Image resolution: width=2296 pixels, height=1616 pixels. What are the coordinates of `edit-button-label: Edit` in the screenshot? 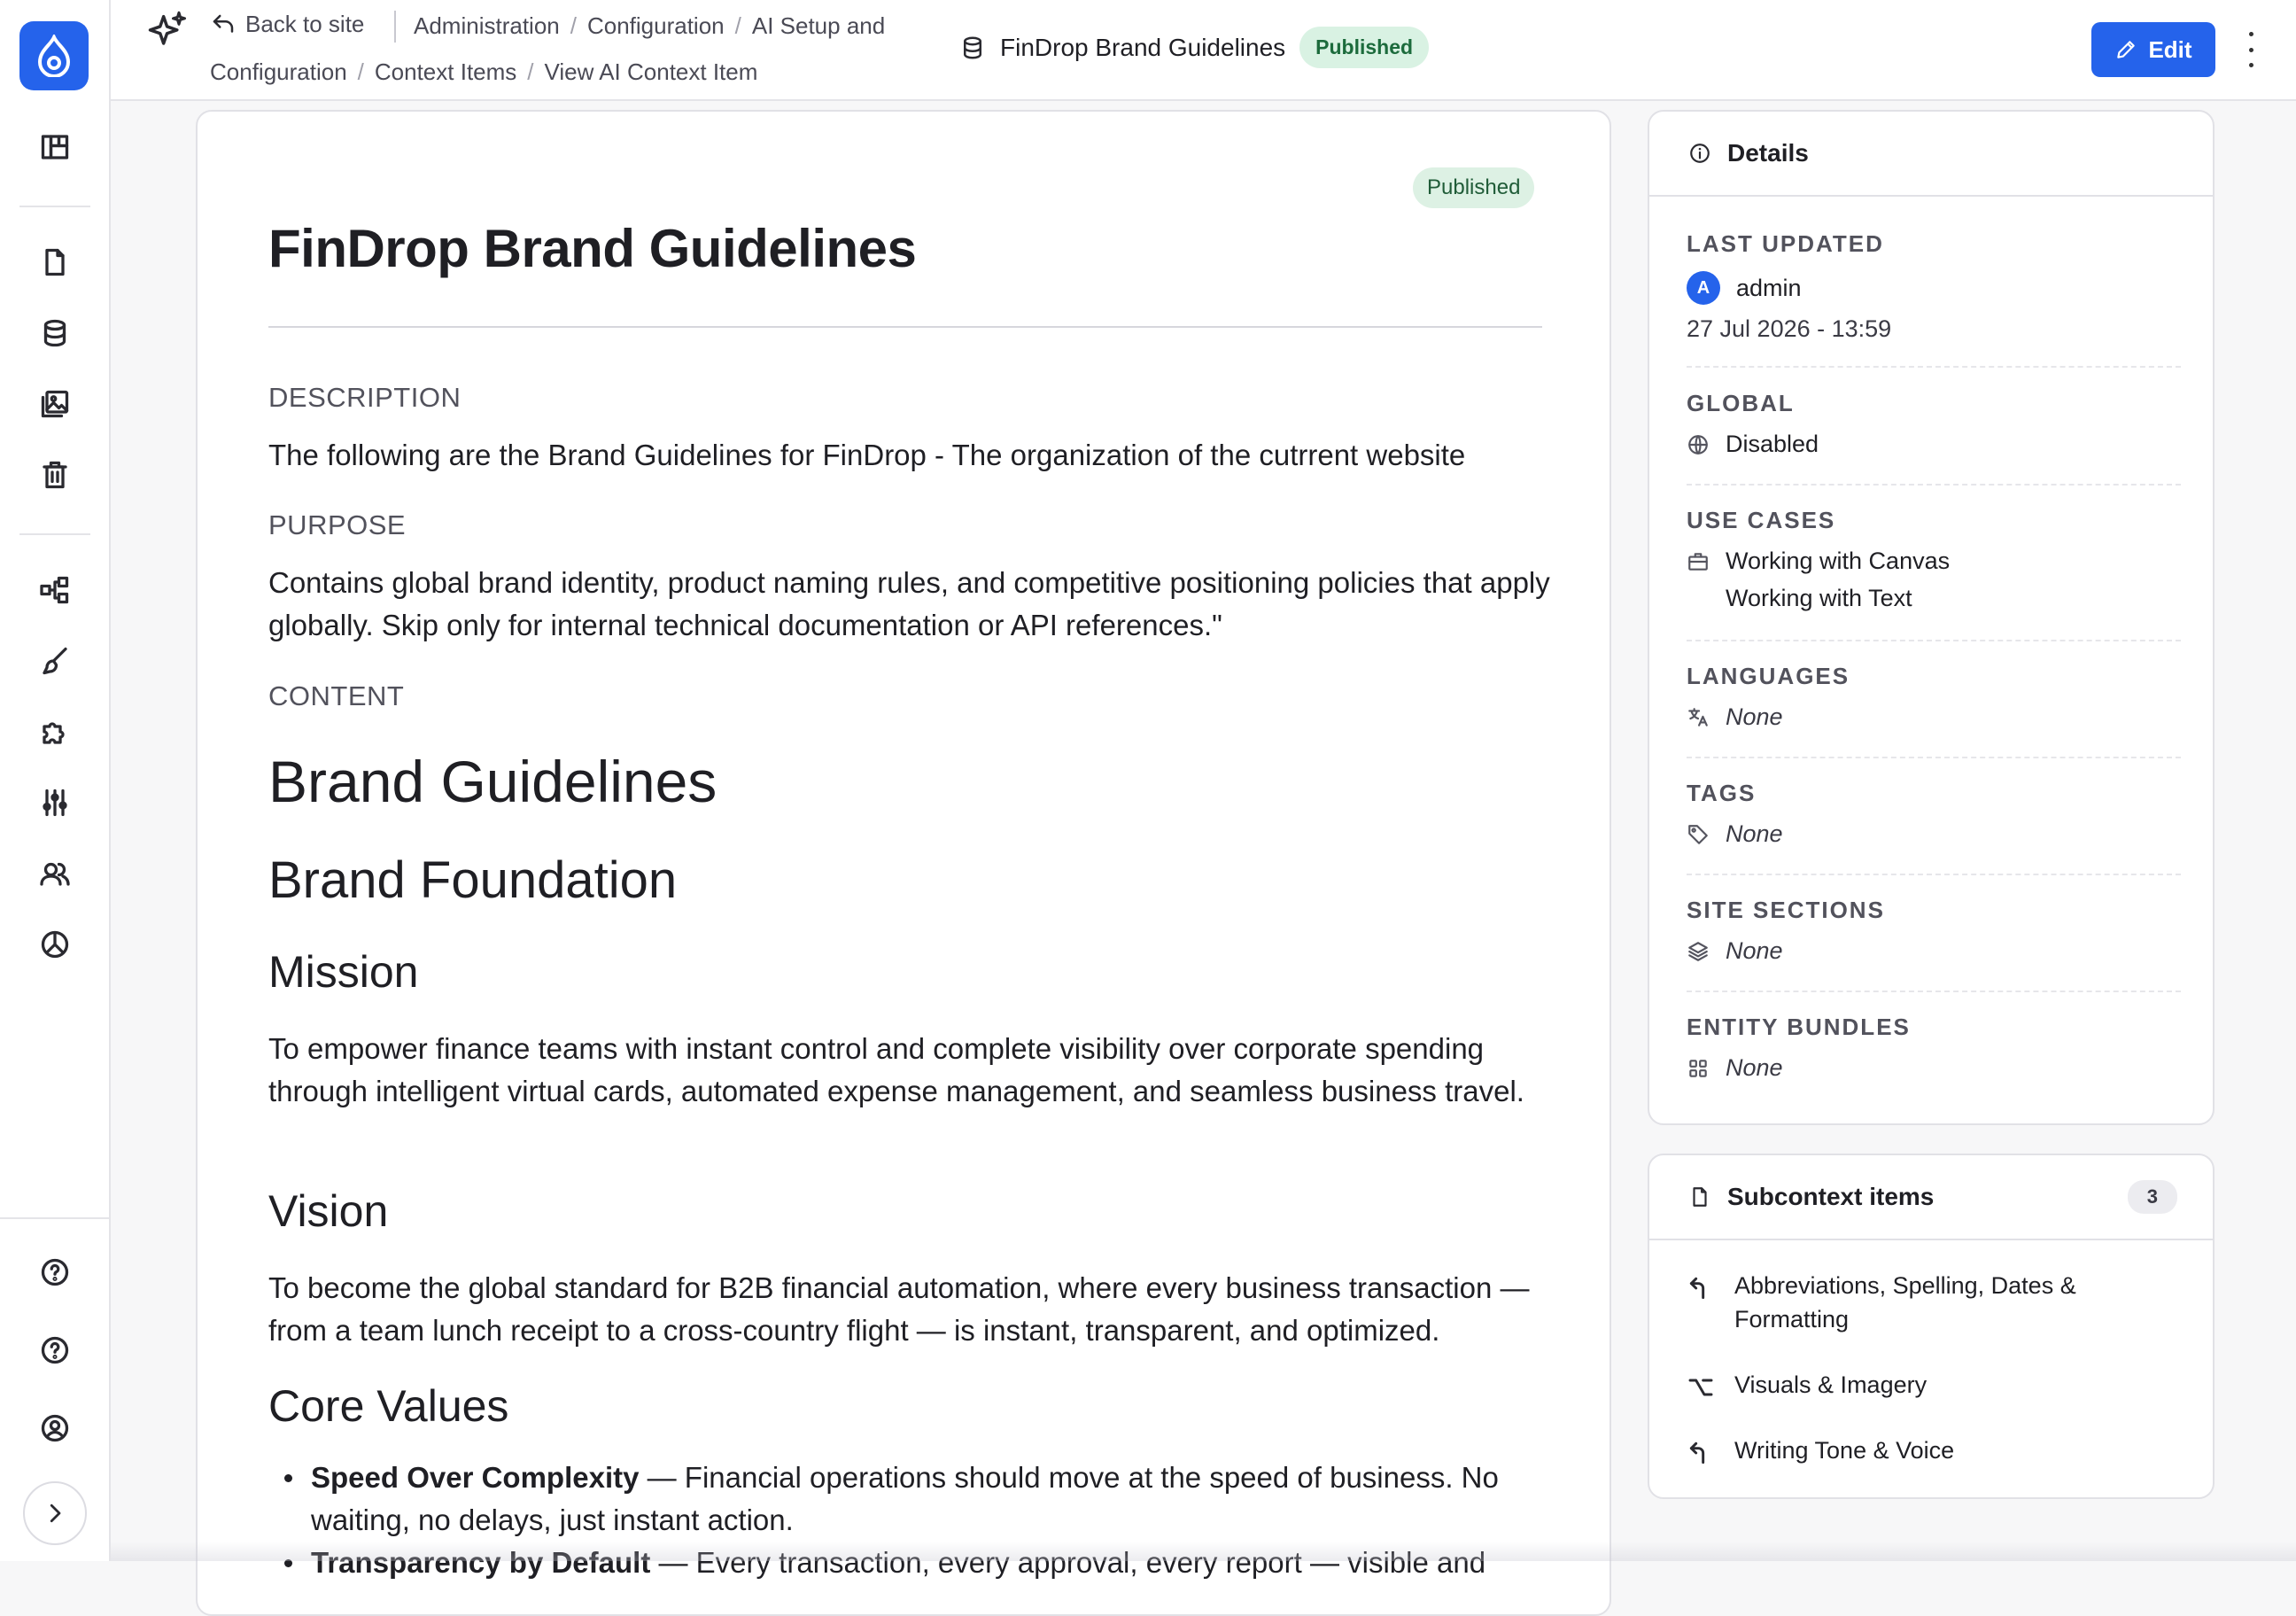 It's located at (2170, 49).